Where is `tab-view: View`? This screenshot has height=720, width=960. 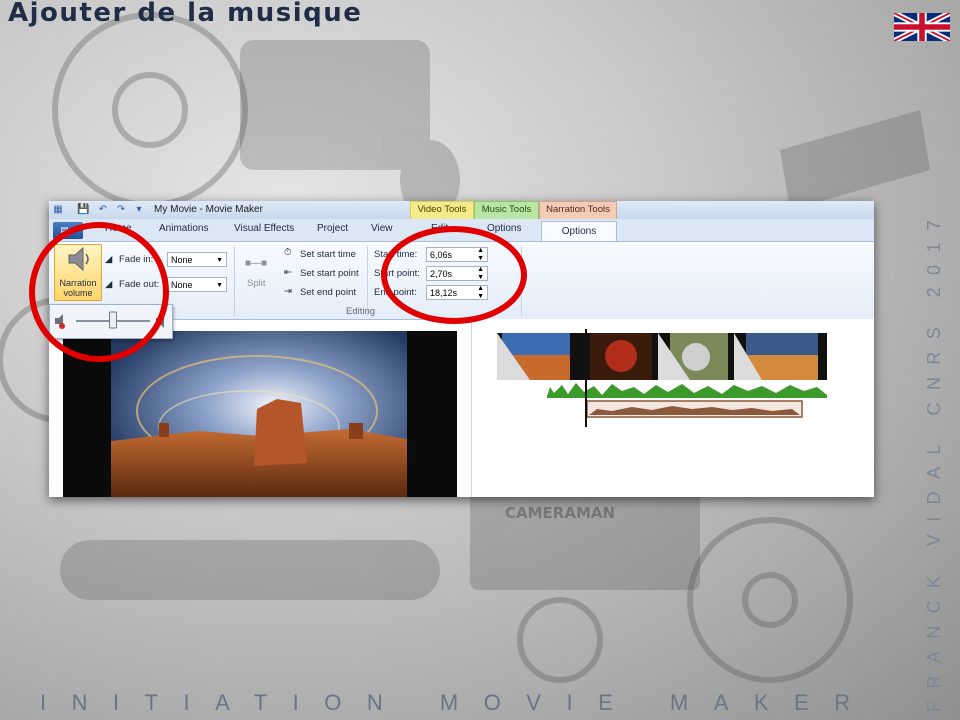 tab-view: View is located at coordinates (382, 228).